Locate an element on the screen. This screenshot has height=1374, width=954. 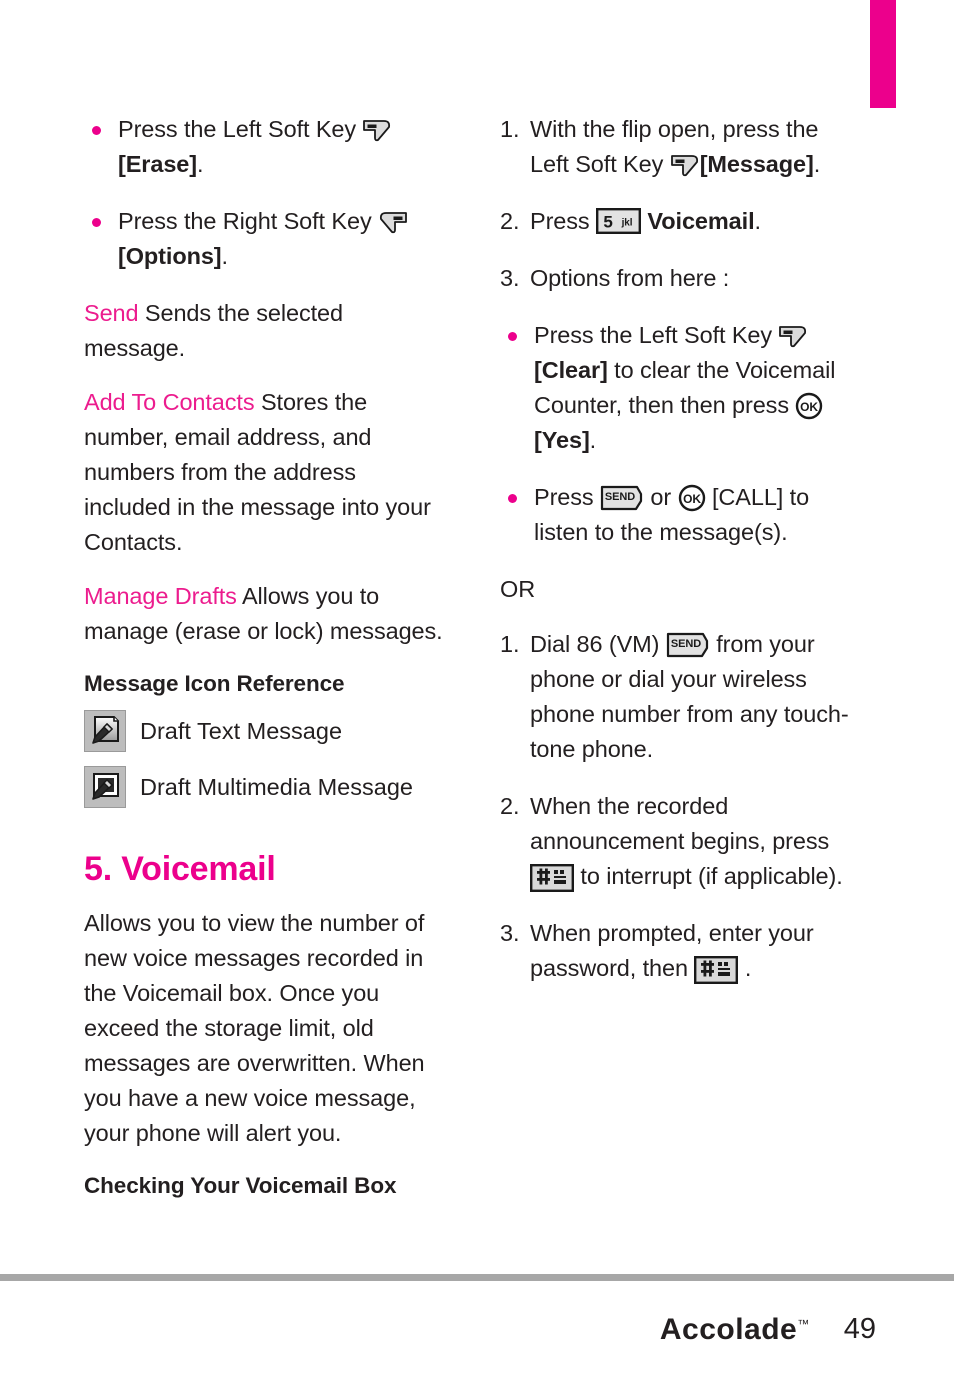
trademark-symbol: ™ is located at coordinates (803, 1323).